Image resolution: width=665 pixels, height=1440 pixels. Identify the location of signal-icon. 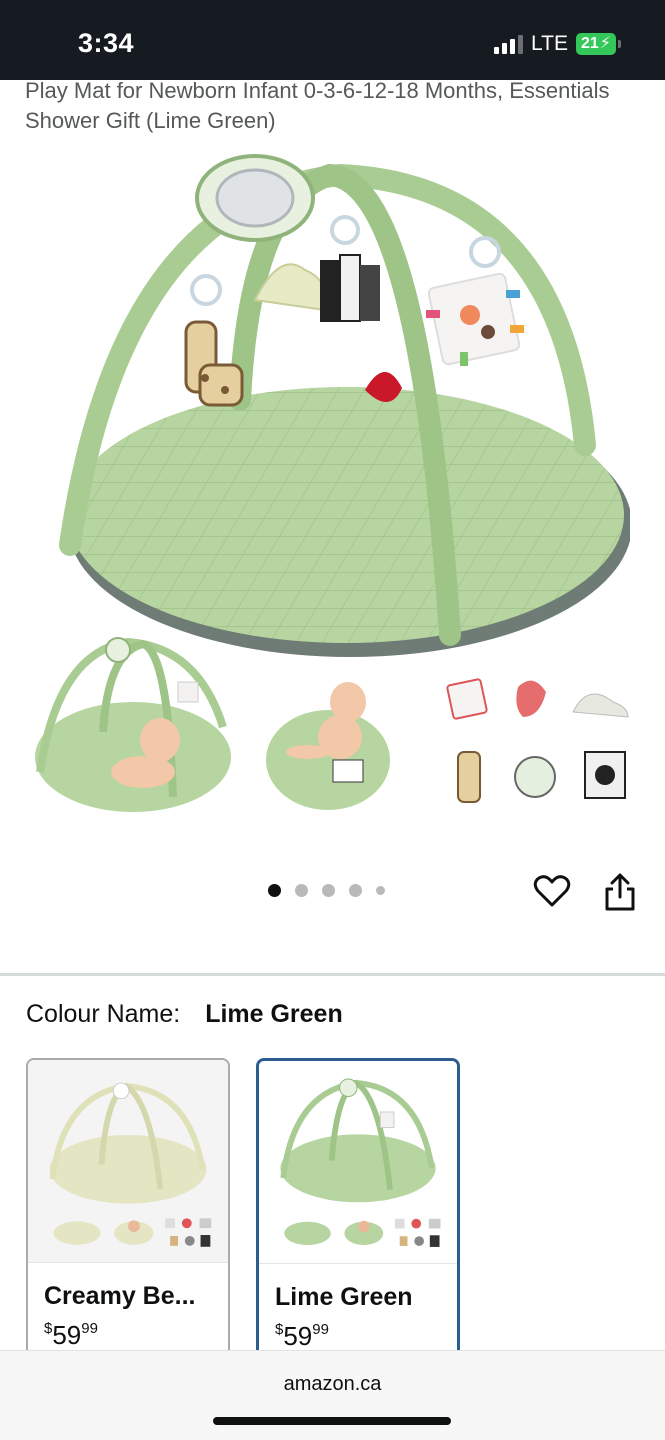
(508, 44).